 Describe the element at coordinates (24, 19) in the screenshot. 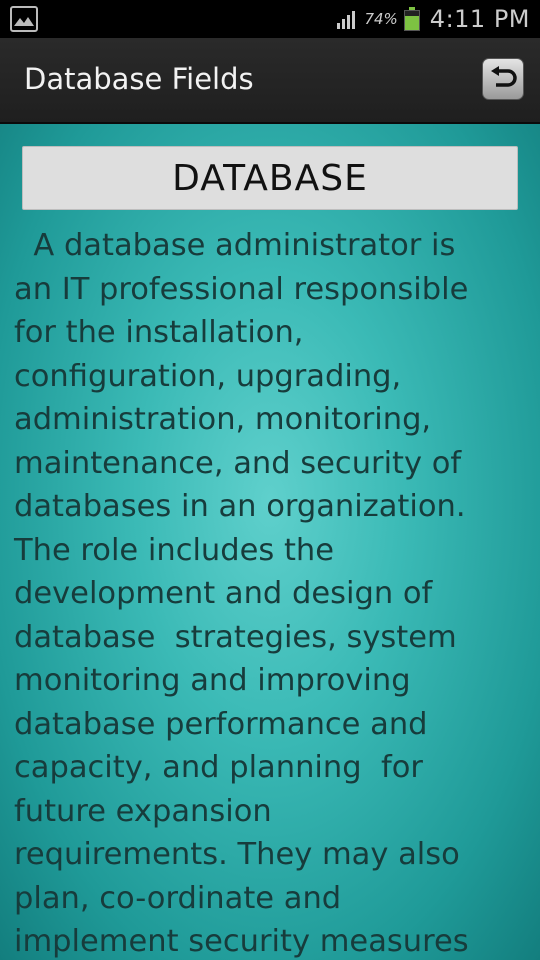

I see `gallery-notification-icon` at that location.